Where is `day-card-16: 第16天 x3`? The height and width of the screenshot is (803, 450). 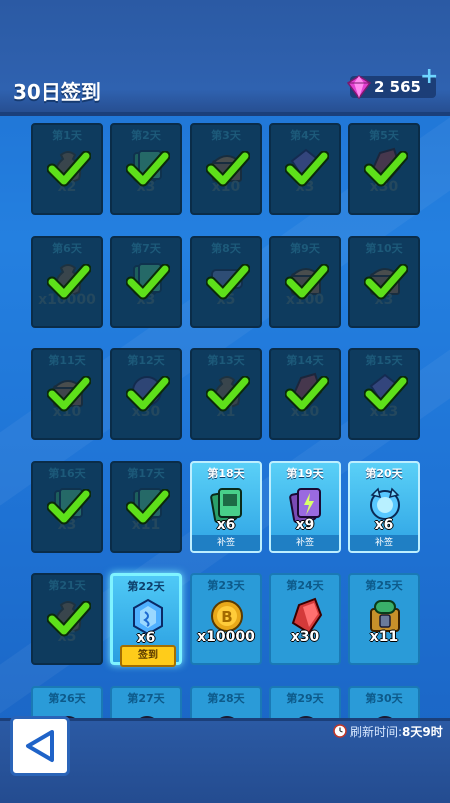
day-card-16: 第16天 x3 is located at coordinates (67, 507).